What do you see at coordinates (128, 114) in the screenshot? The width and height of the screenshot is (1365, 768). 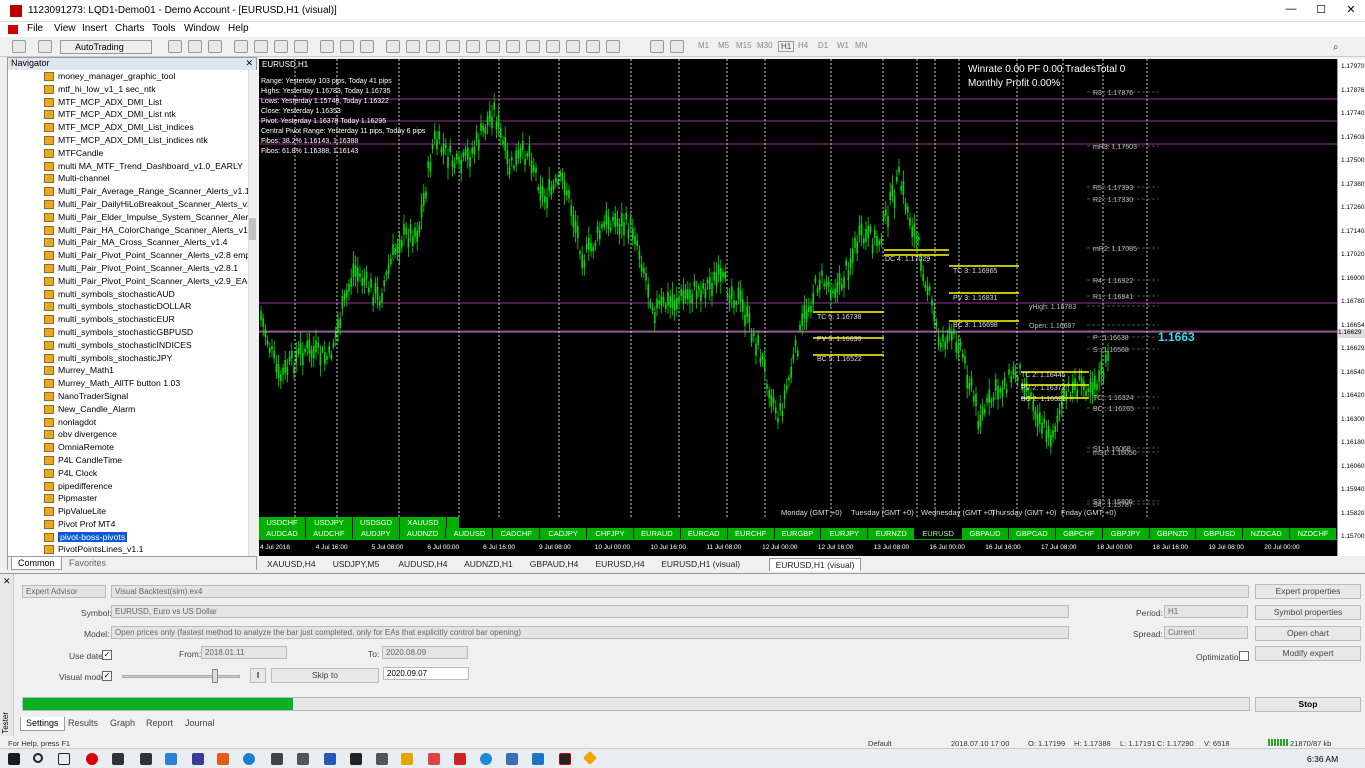 I see `navigator-item: MTF_MCP_ADX_DMI_List ntk` at bounding box center [128, 114].